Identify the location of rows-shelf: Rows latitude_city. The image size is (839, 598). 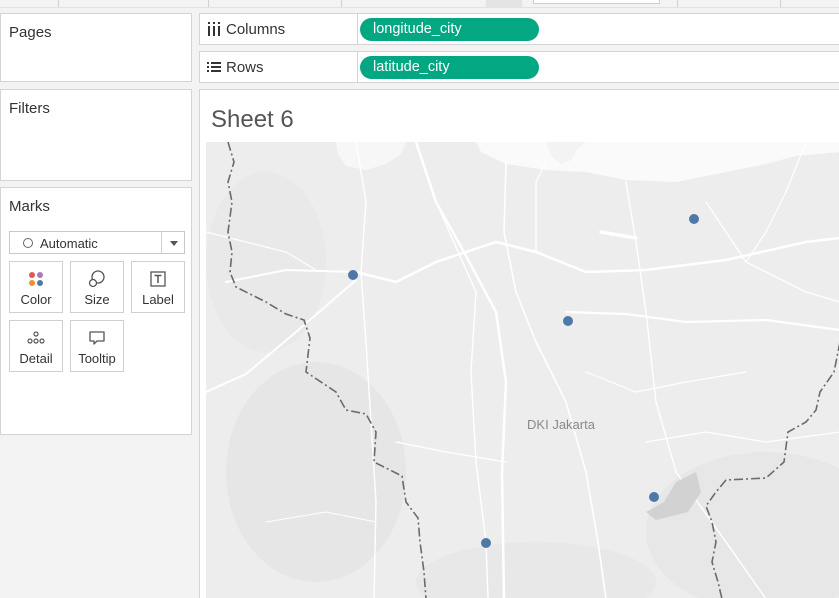
(519, 67).